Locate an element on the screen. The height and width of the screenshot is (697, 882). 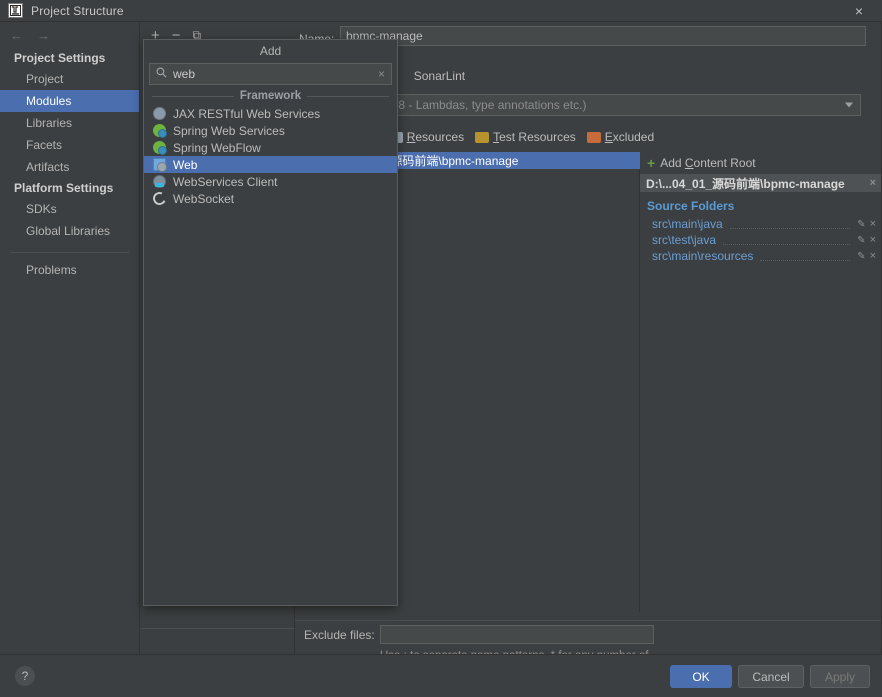
source-folder-row: src\main\resources ✎ × is located at coordinates (761, 256).